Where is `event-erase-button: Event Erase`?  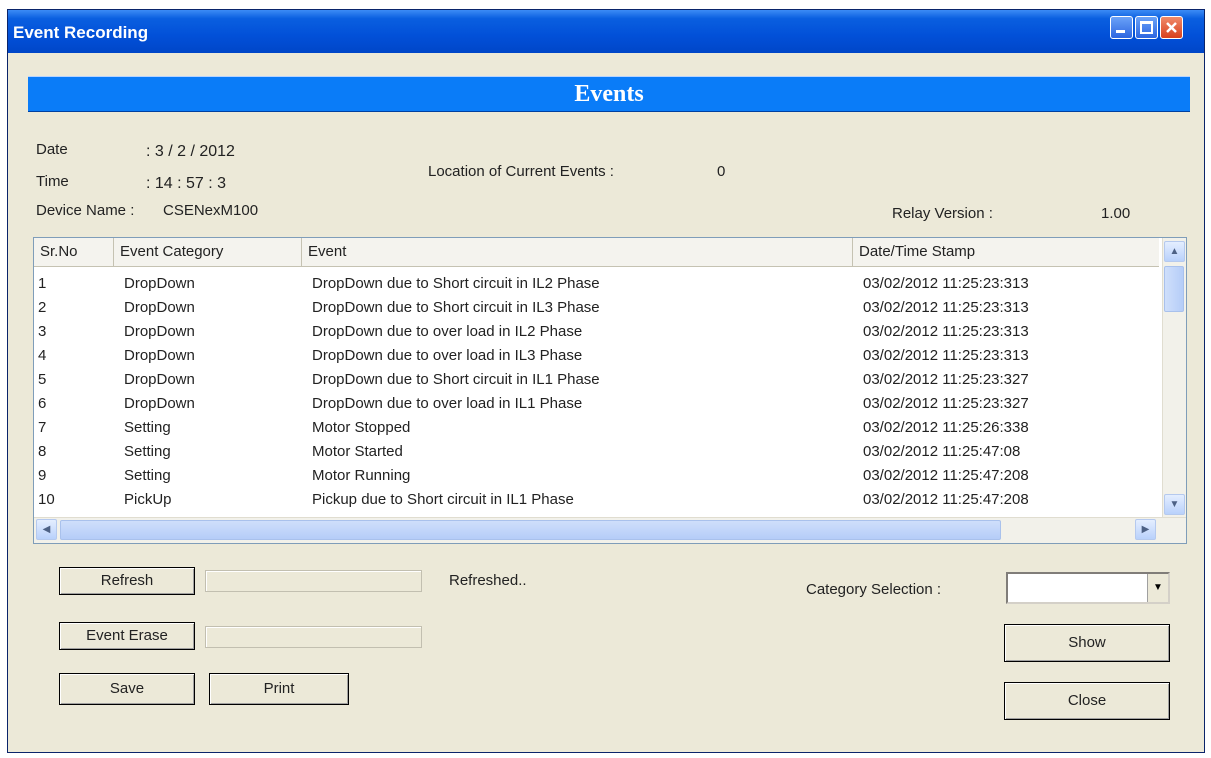
event-erase-button: Event Erase is located at coordinates (127, 636).